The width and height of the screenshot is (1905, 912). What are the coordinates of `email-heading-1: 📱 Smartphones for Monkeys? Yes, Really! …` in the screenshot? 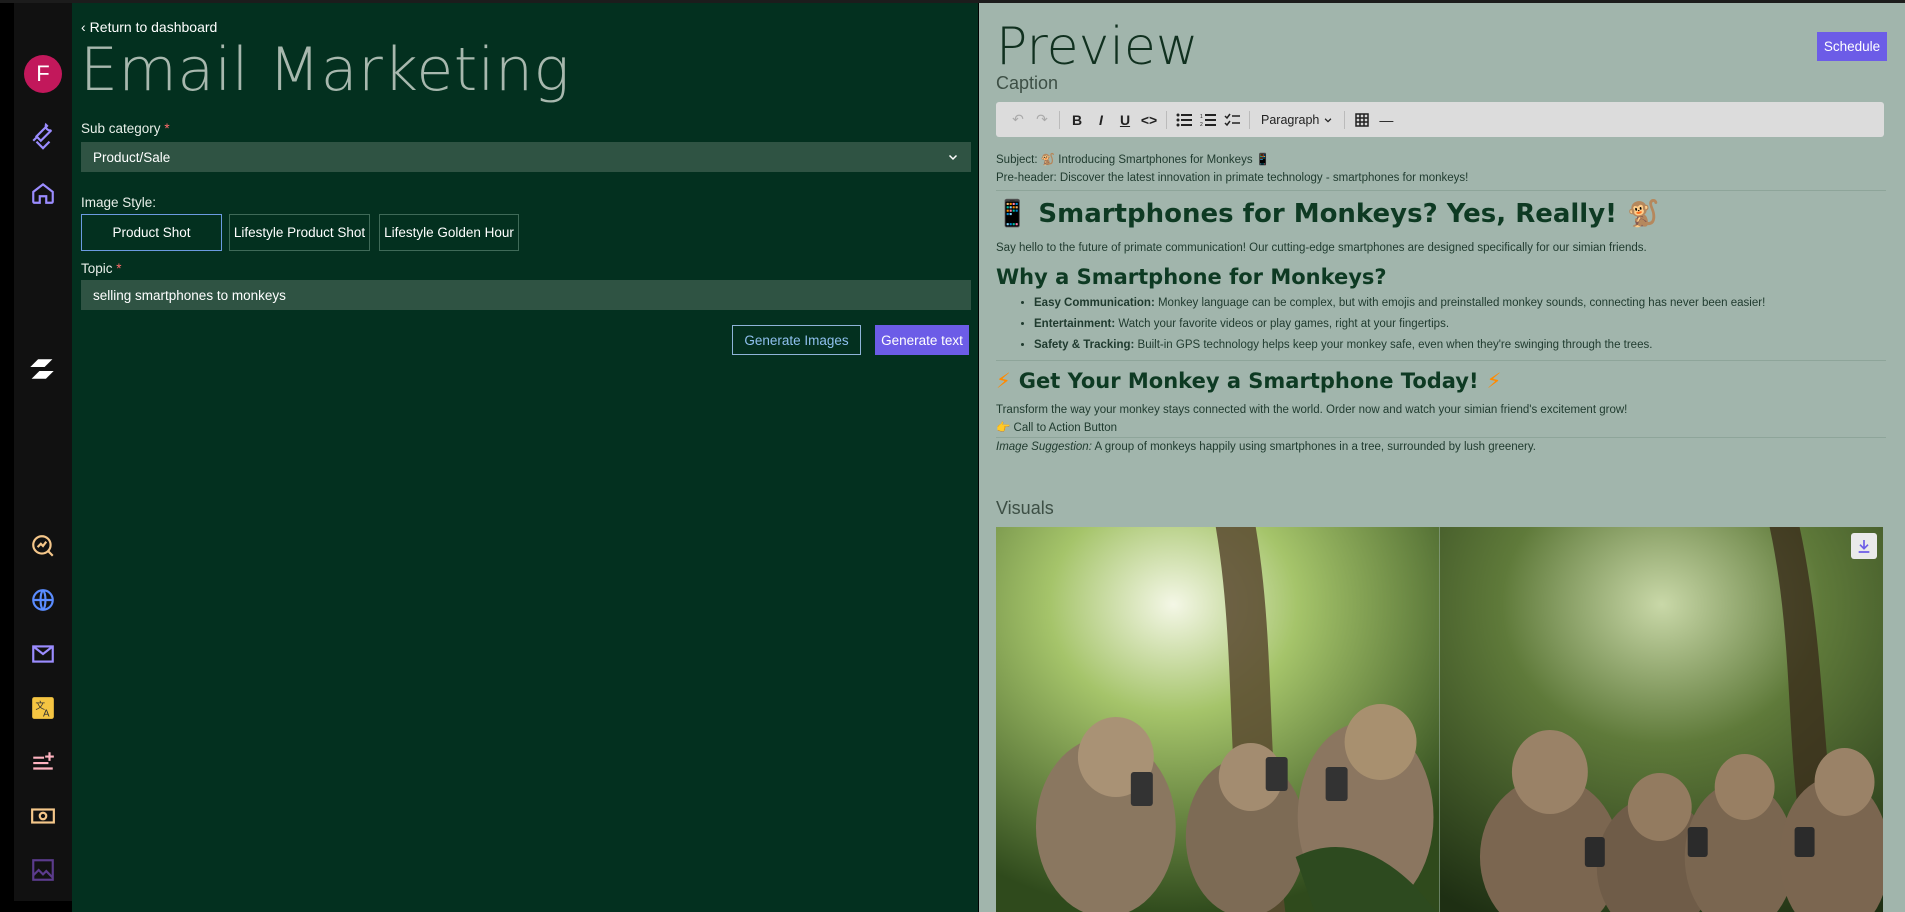 It's located at (1441, 214).